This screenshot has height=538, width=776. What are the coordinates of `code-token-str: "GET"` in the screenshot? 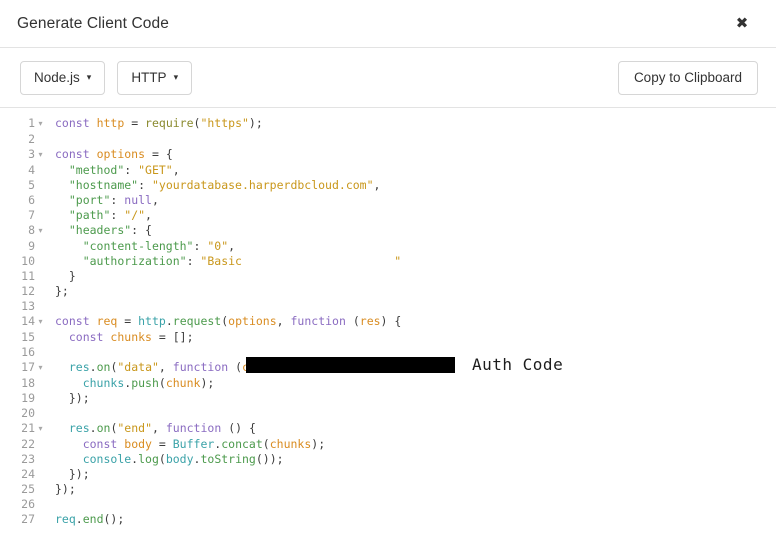 It's located at (155, 170).